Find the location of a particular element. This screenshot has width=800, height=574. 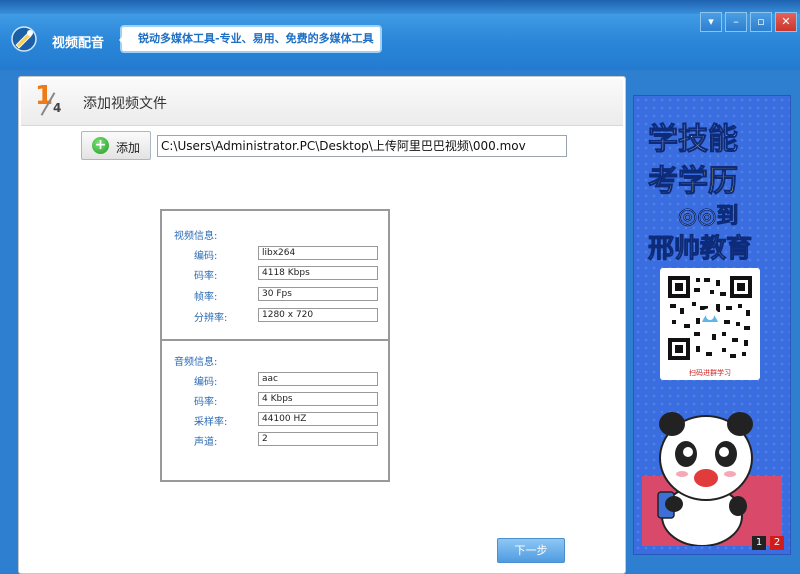

ad-page-1: 1 is located at coordinates (759, 543).